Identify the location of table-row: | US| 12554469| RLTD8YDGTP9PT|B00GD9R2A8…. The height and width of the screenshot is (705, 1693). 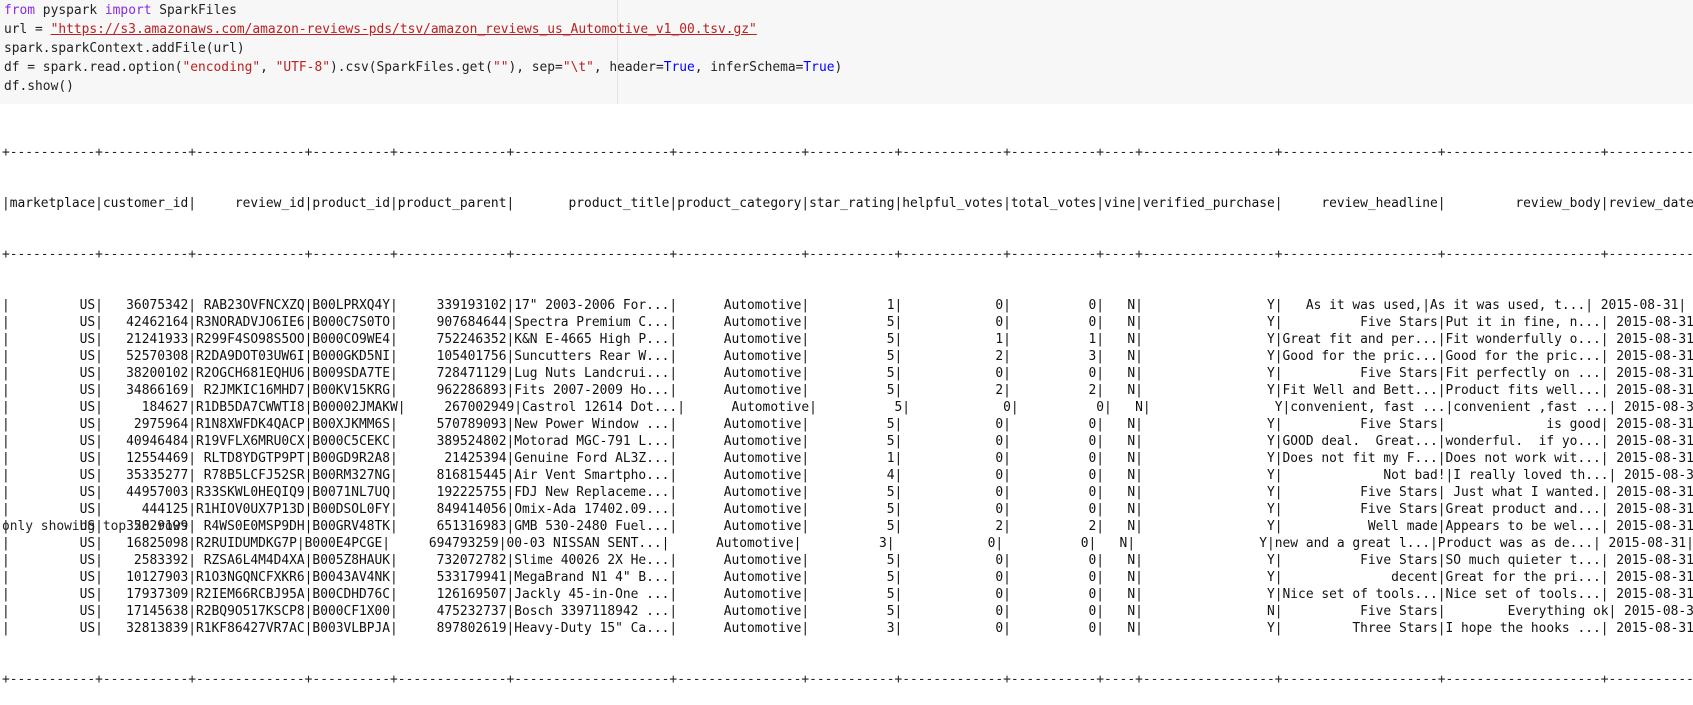
(847, 458).